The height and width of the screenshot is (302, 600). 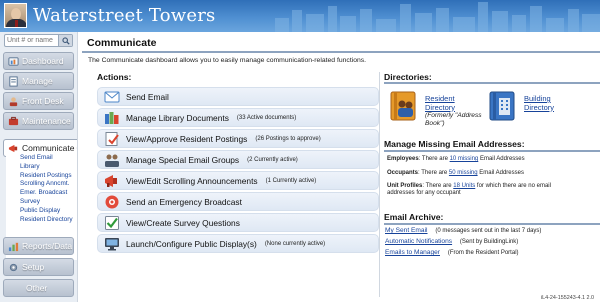 I want to click on search-icon, so click(x=65, y=40).